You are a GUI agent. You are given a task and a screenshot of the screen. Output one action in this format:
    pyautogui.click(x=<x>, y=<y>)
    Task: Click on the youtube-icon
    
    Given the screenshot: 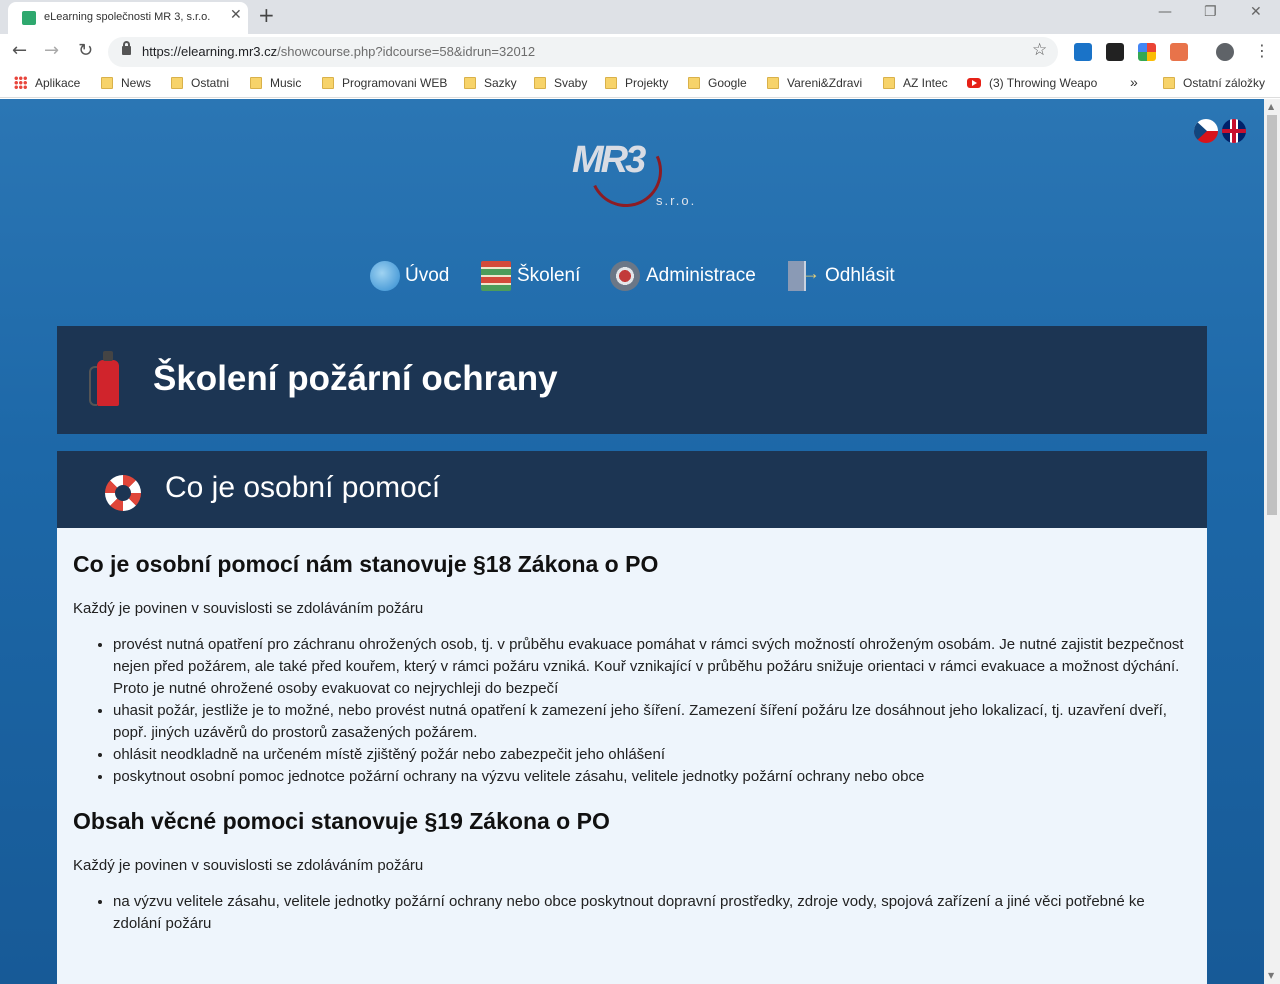 What is the action you would take?
    pyautogui.click(x=974, y=83)
    